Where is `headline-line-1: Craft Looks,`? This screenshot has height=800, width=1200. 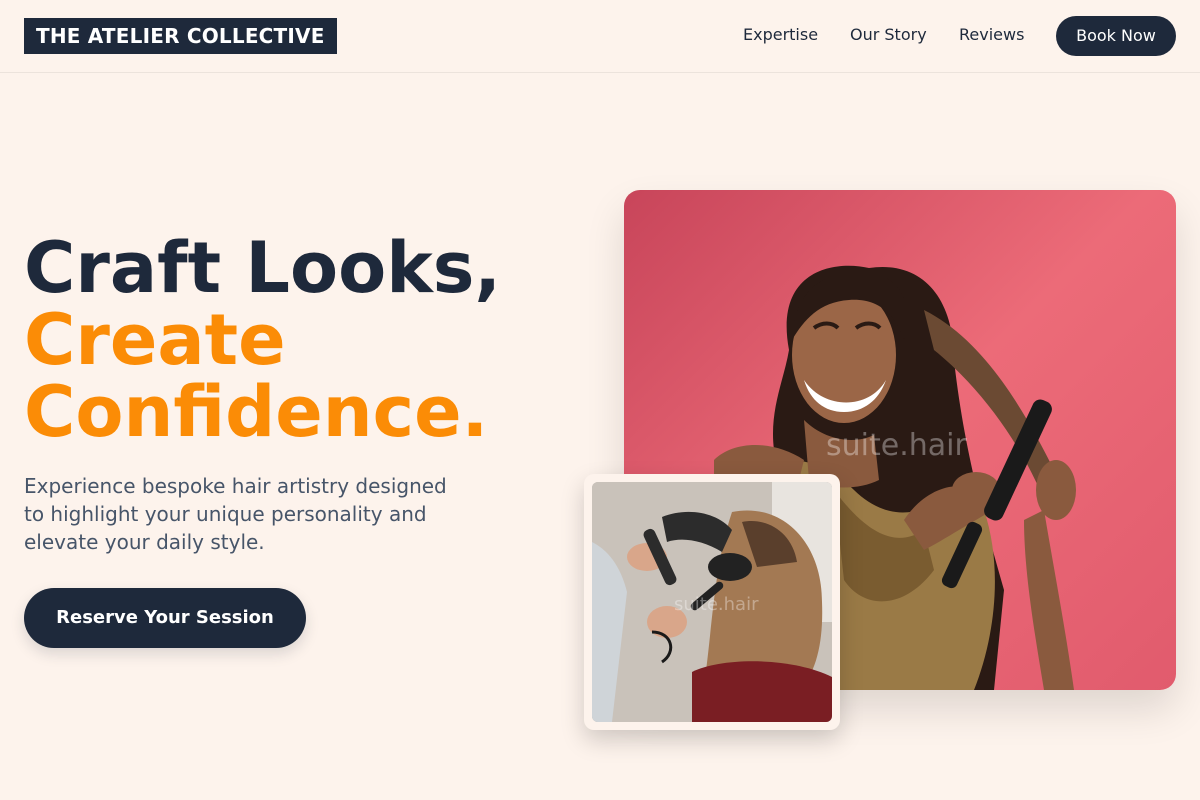
headline-line-1: Craft Looks, is located at coordinates (263, 268).